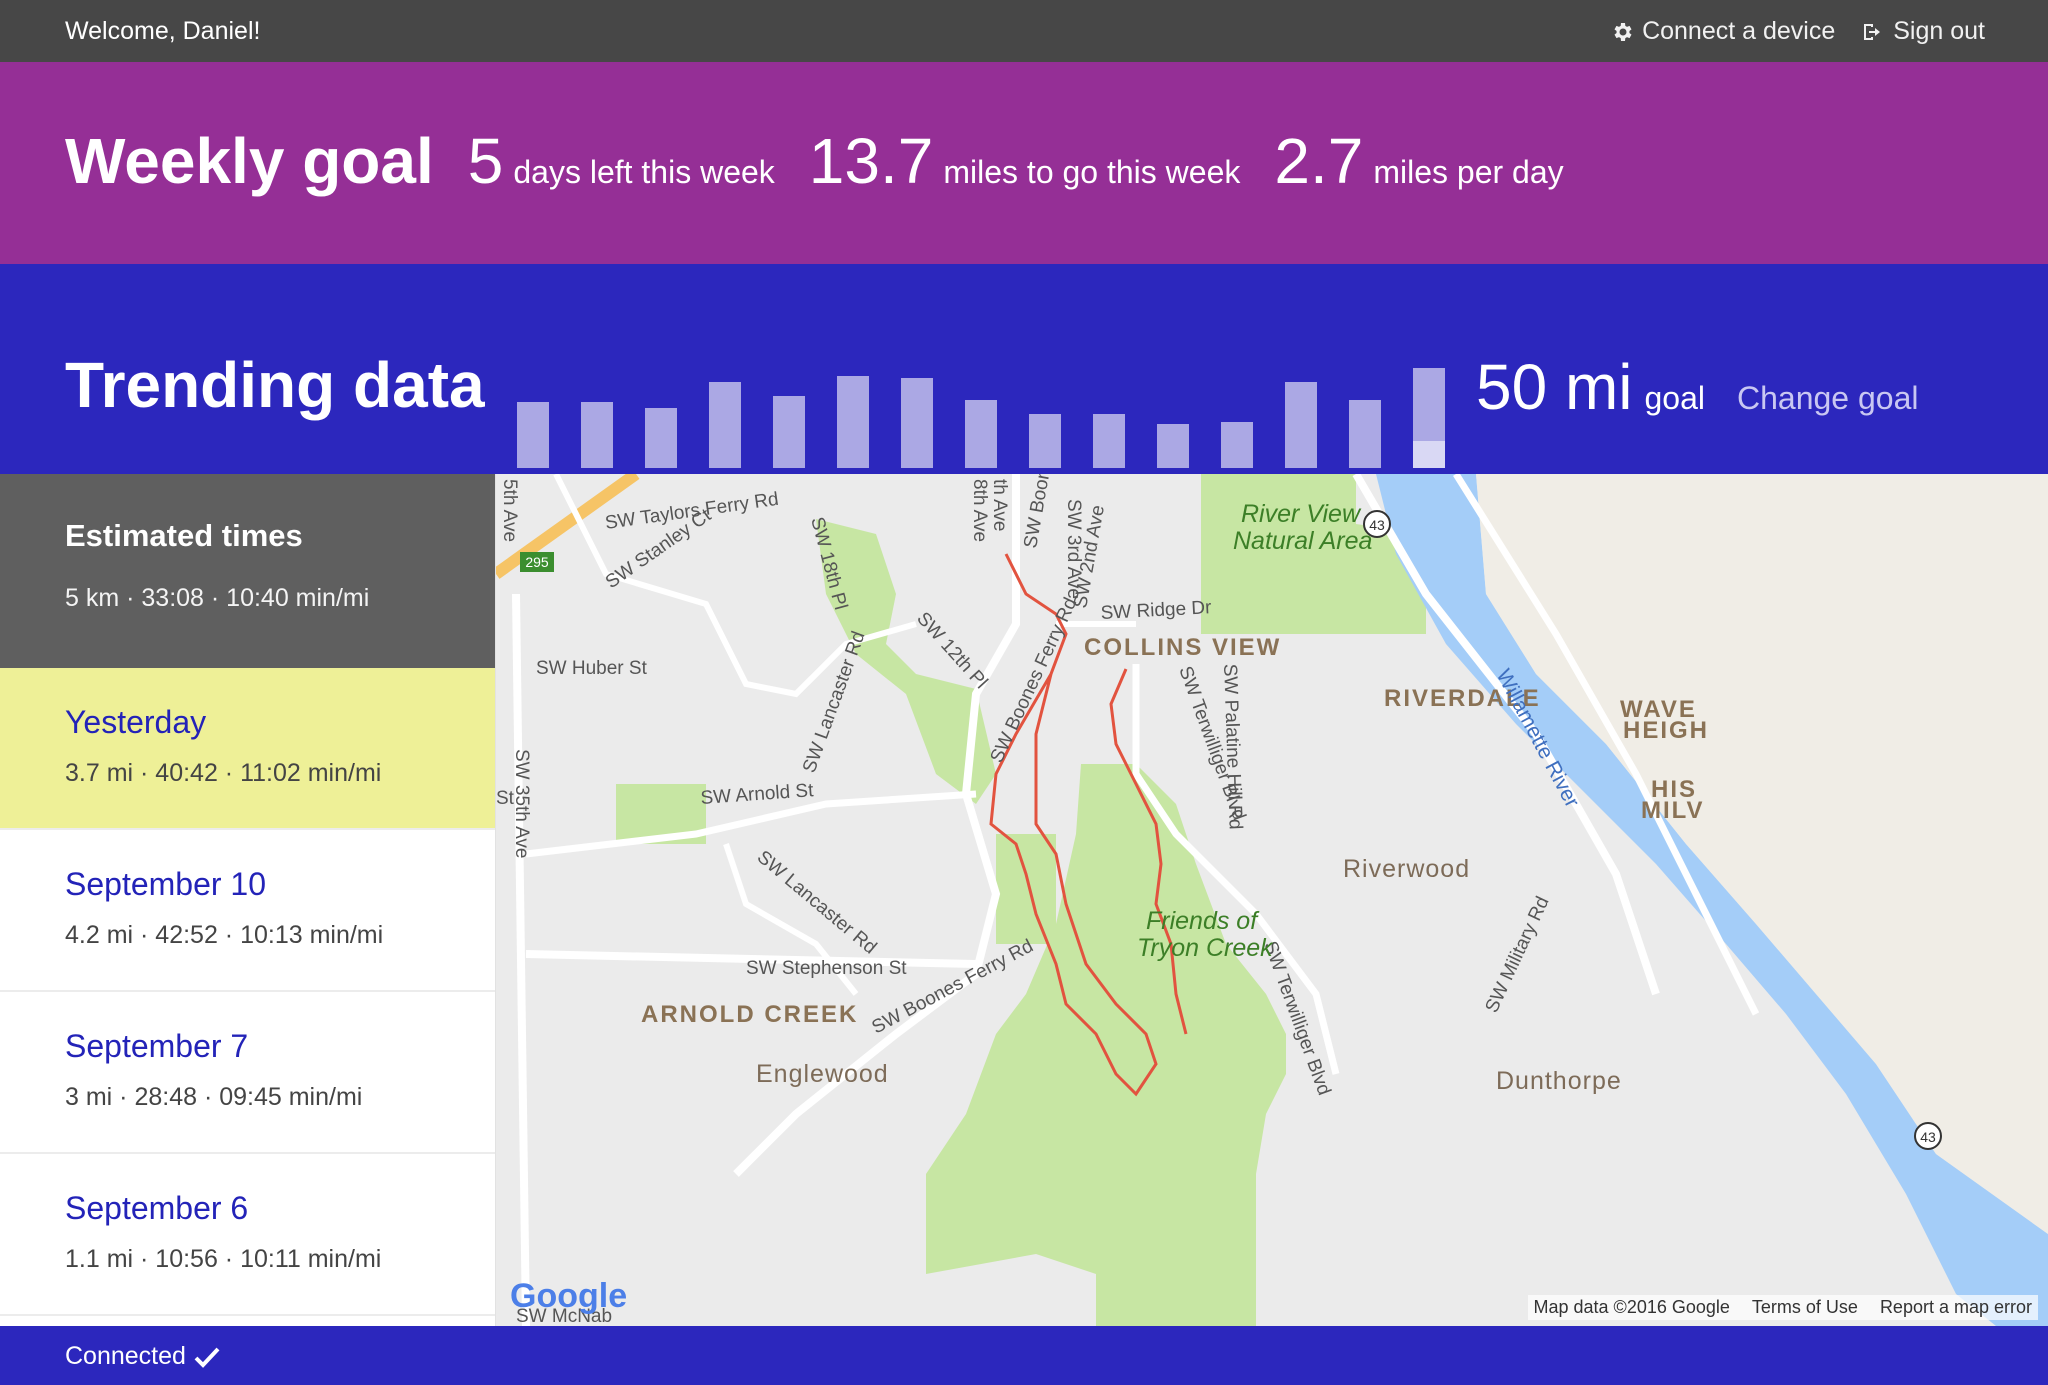 The image size is (2048, 1385). What do you see at coordinates (207, 1357) in the screenshot?
I see `check-icon` at bounding box center [207, 1357].